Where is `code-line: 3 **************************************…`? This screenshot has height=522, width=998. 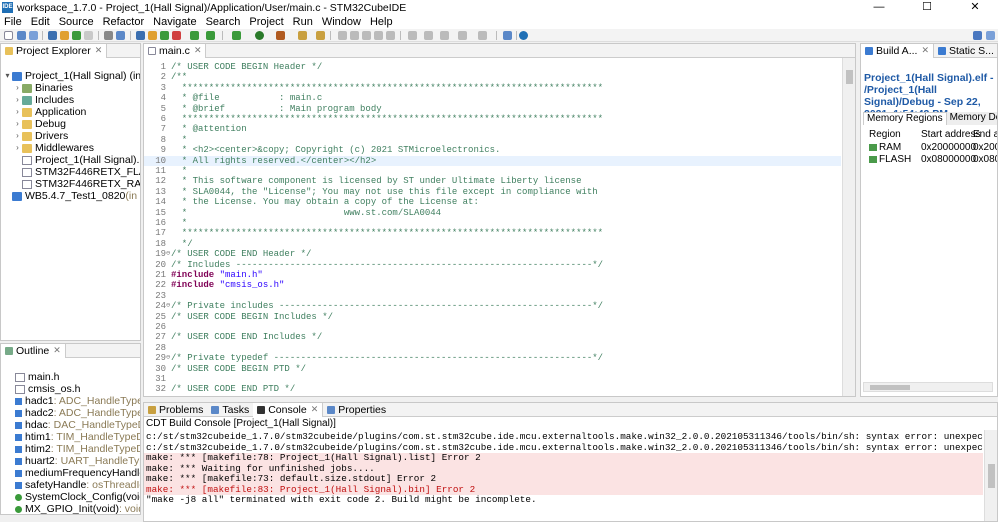
code-line: 3 **************************************… is located at coordinates (492, 88).